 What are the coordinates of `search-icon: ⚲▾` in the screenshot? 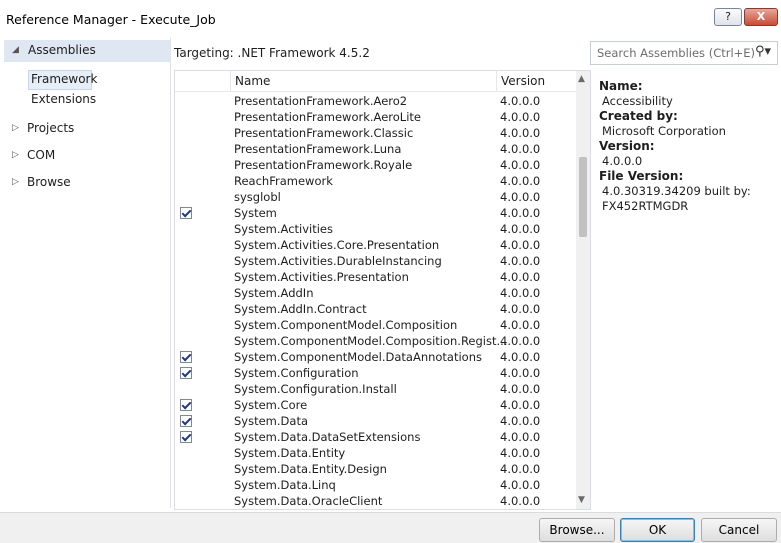 It's located at (763, 51).